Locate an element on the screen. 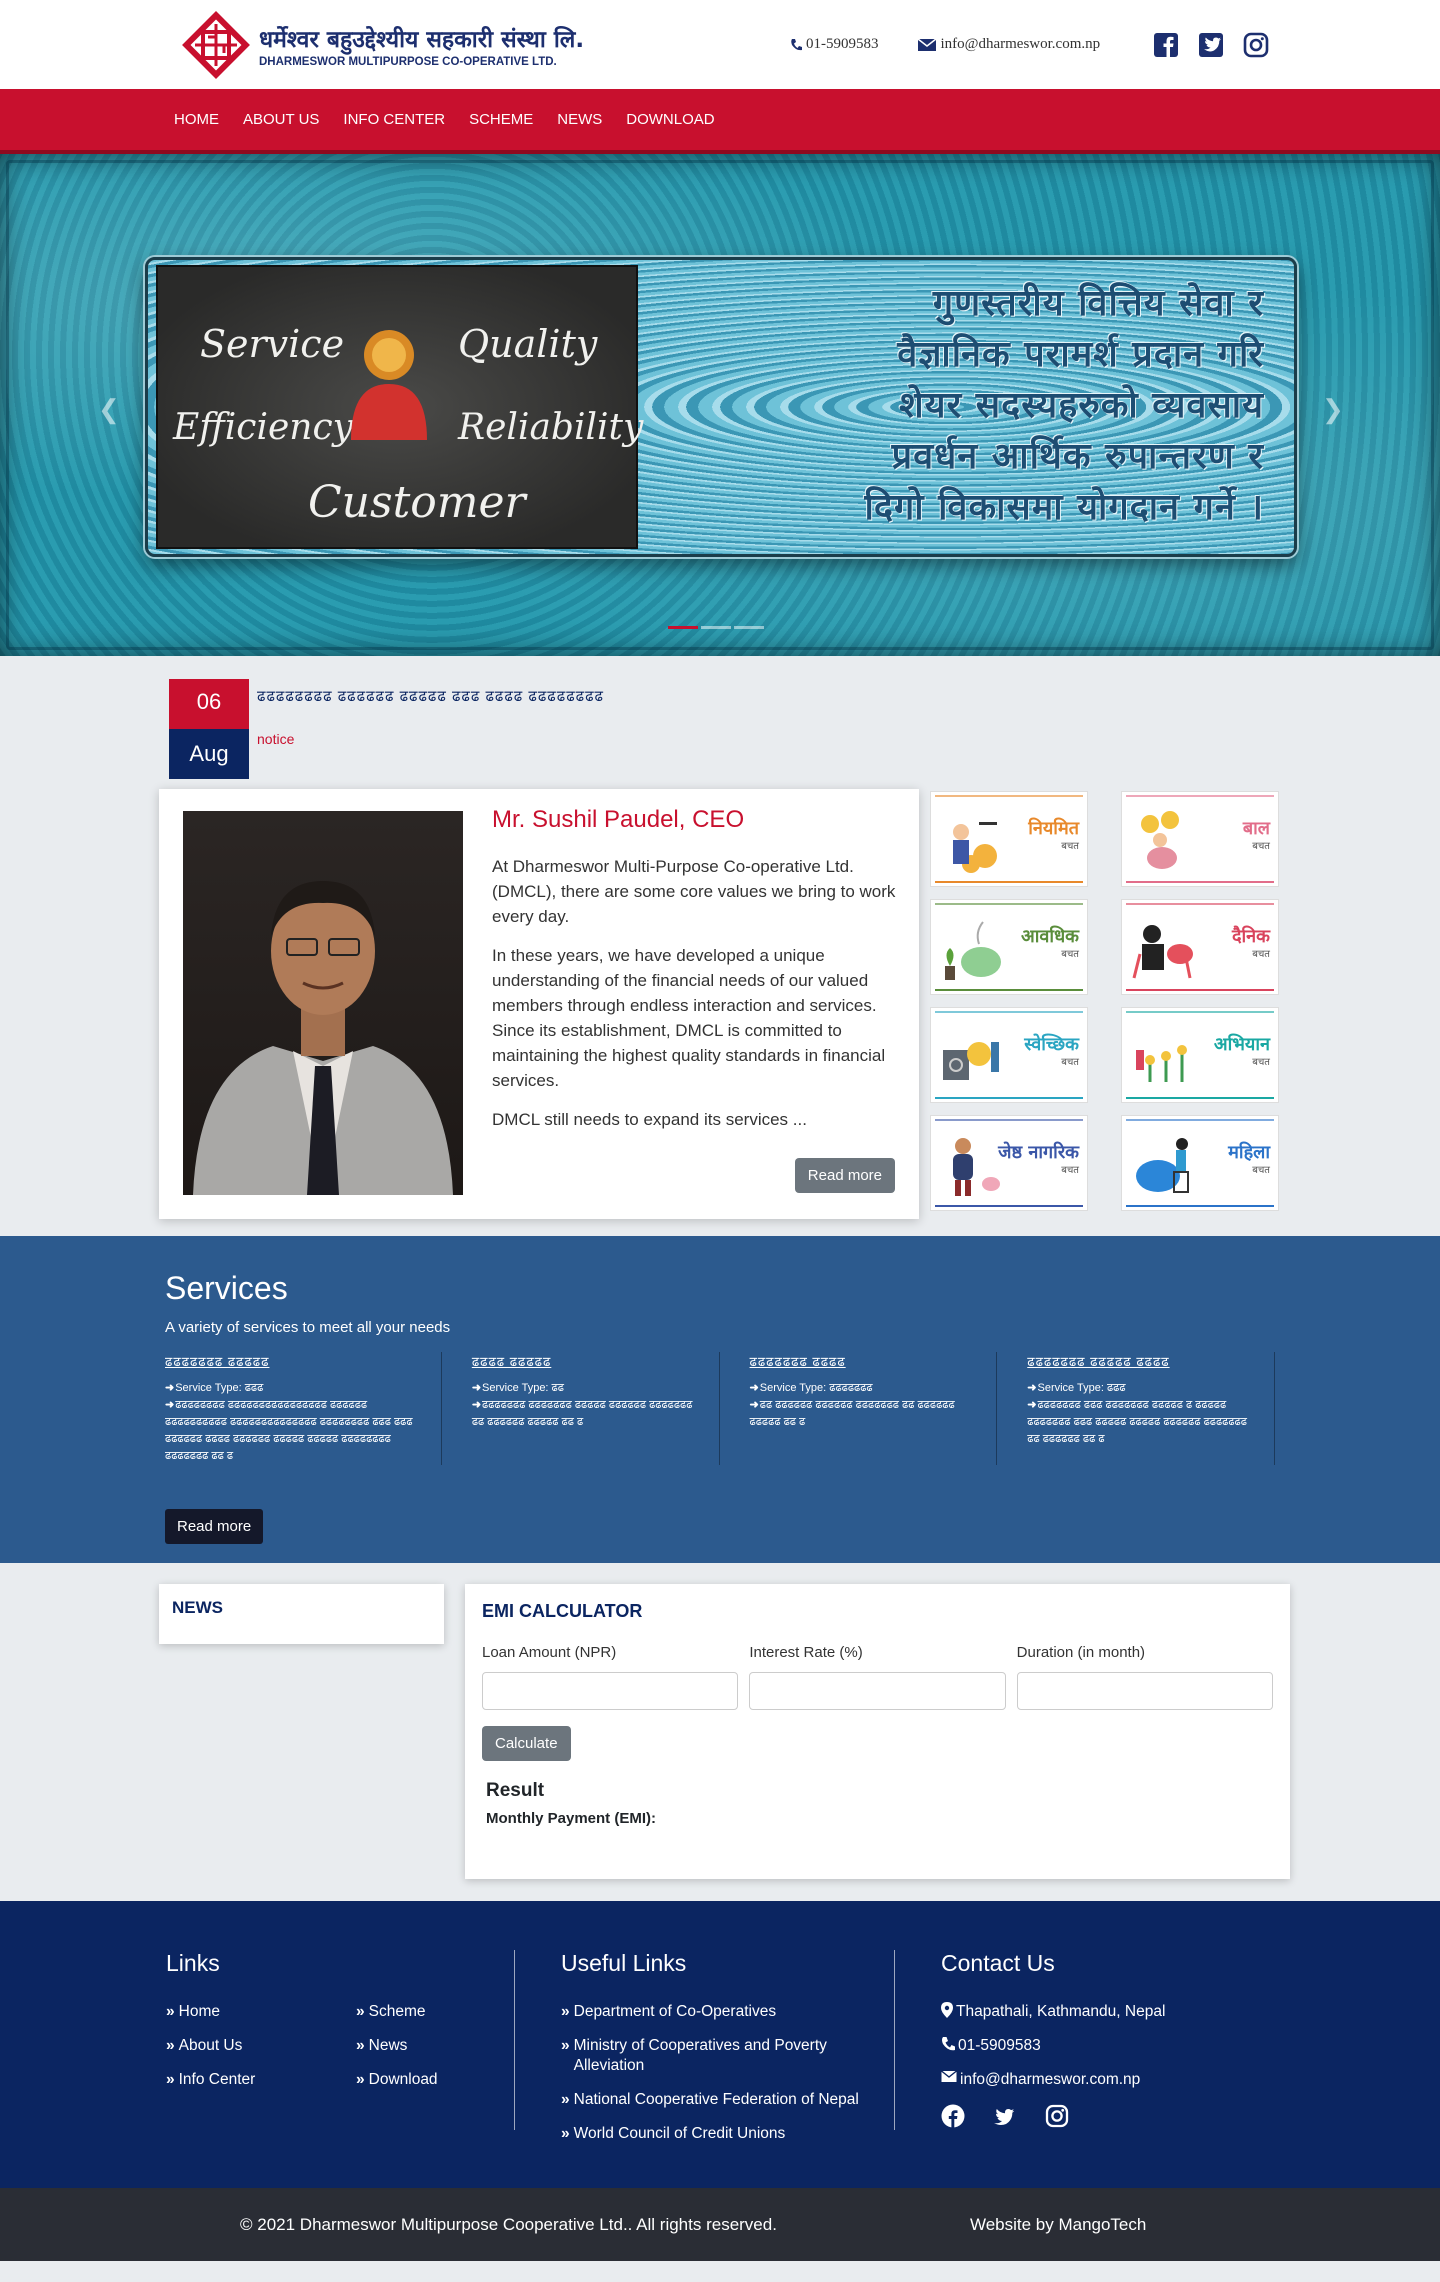  service-name: ढढढढढढढ ढढढढ is located at coordinates (867, 1361).